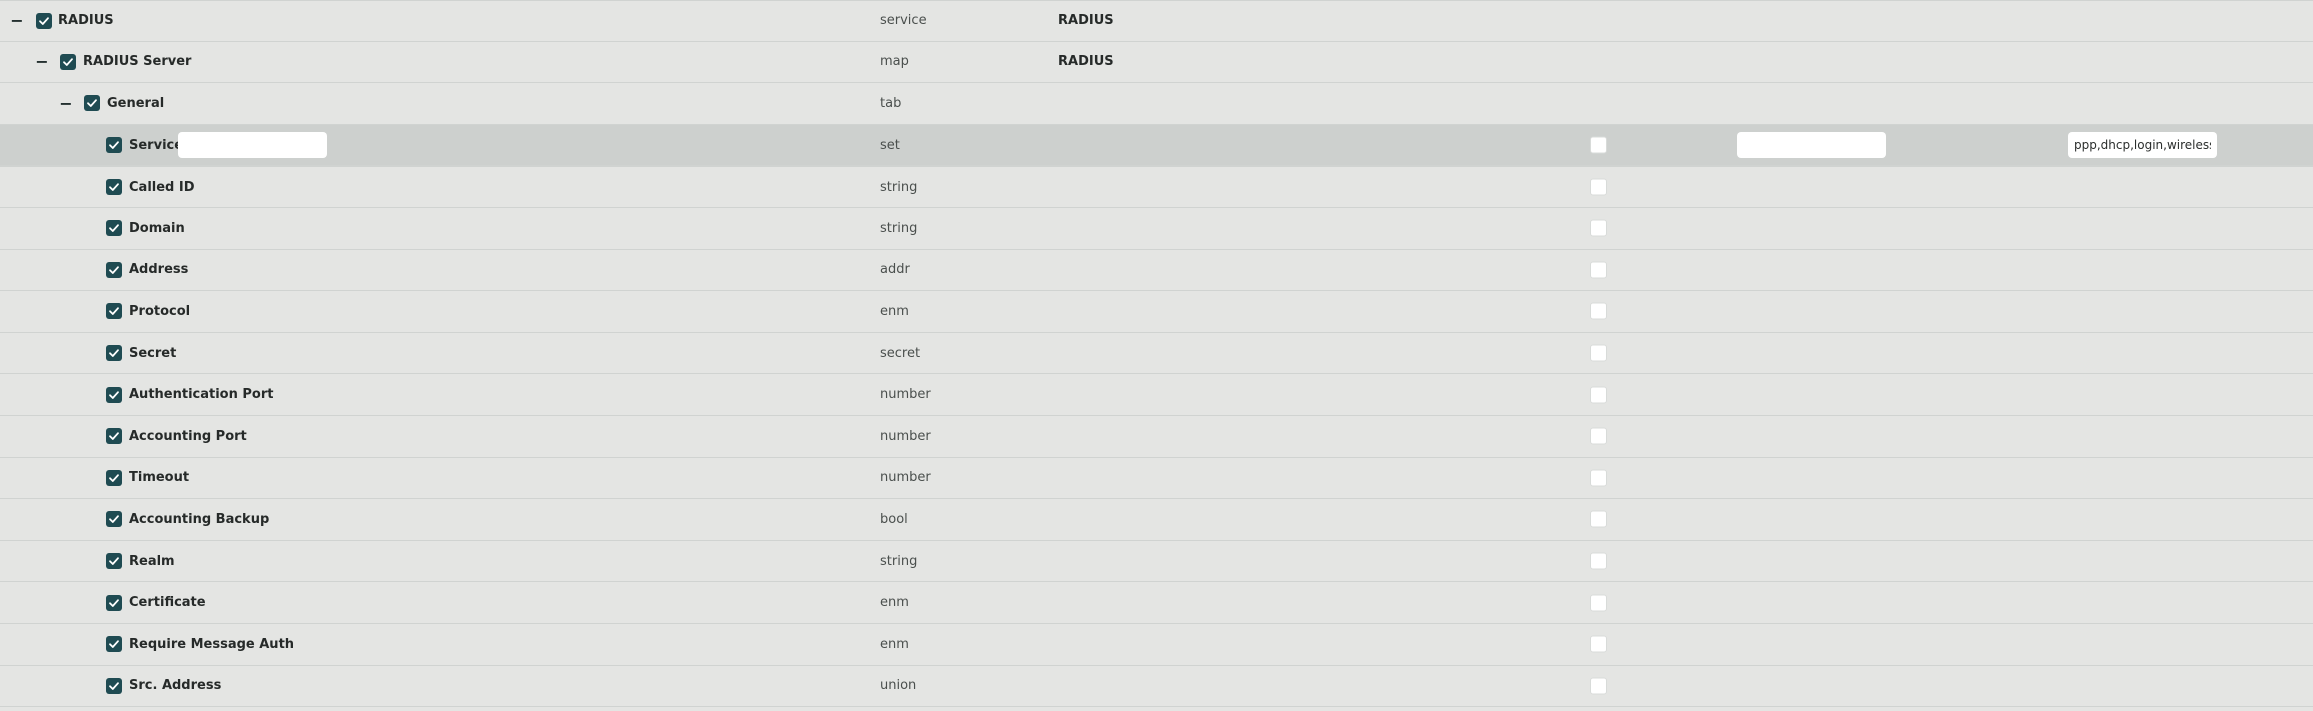 This screenshot has height=711, width=2313. What do you see at coordinates (162, 187) in the screenshot?
I see `tree-label: Called ID` at bounding box center [162, 187].